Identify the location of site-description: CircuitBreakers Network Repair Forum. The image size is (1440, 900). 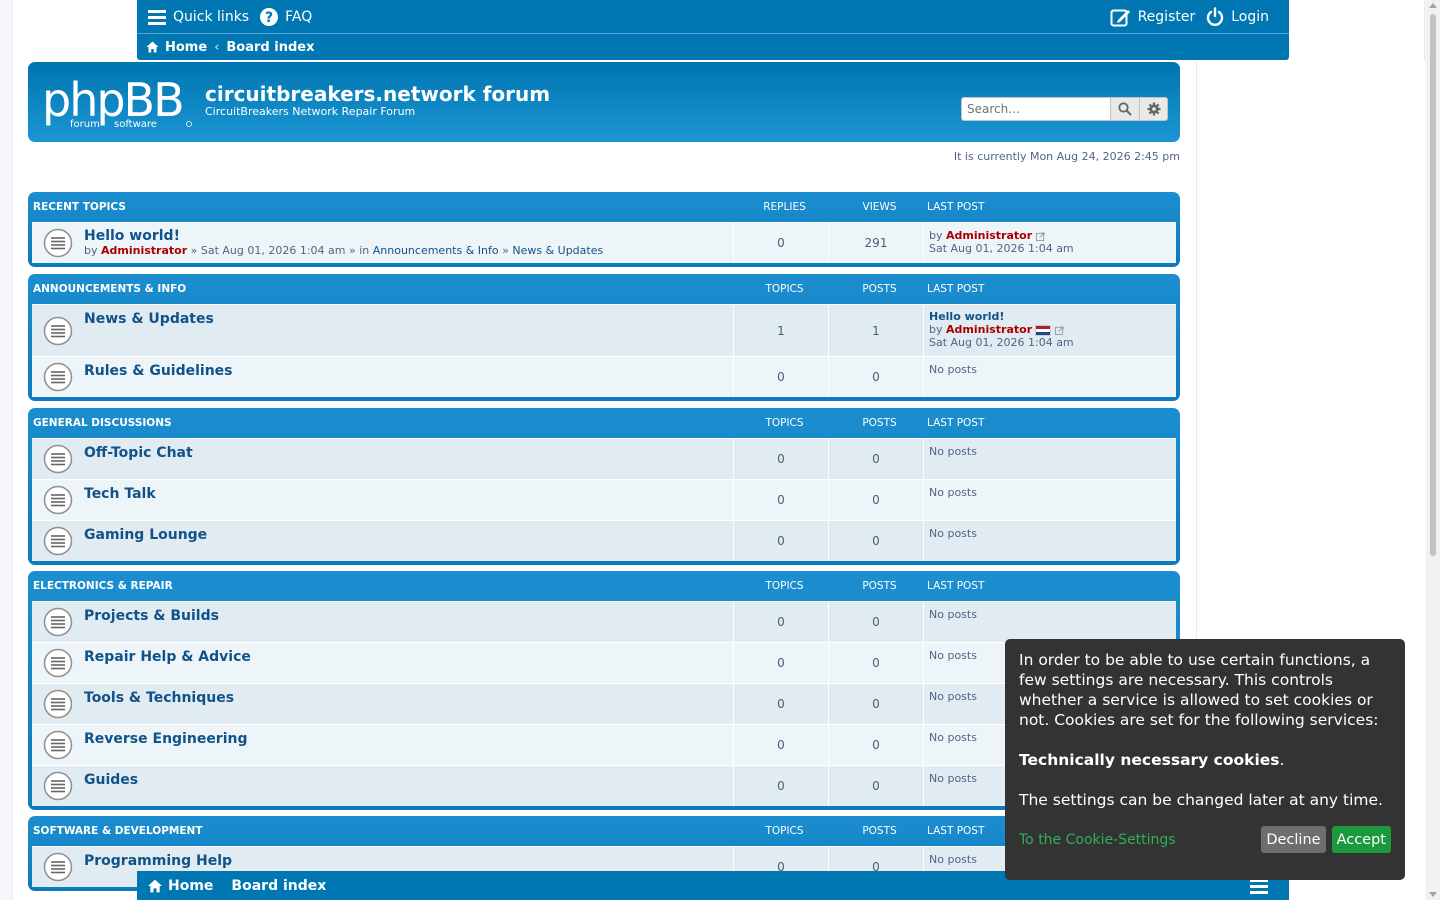
(310, 111).